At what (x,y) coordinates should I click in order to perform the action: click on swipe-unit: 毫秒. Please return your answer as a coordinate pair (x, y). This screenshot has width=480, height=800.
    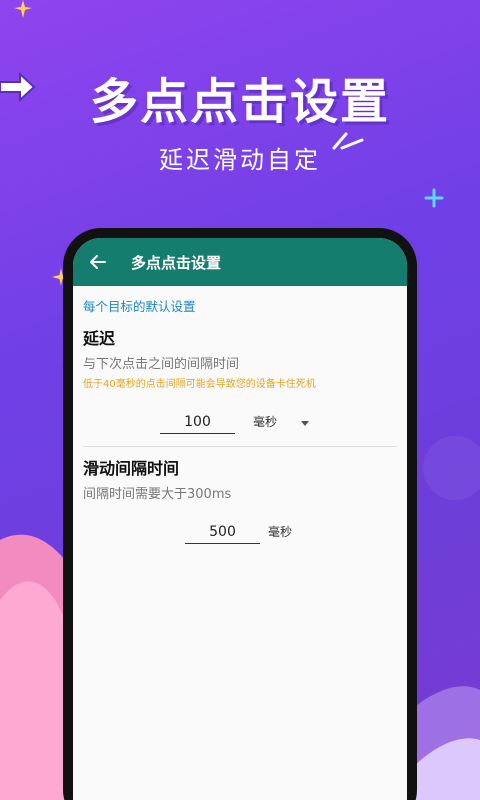
    Looking at the image, I should click on (280, 532).